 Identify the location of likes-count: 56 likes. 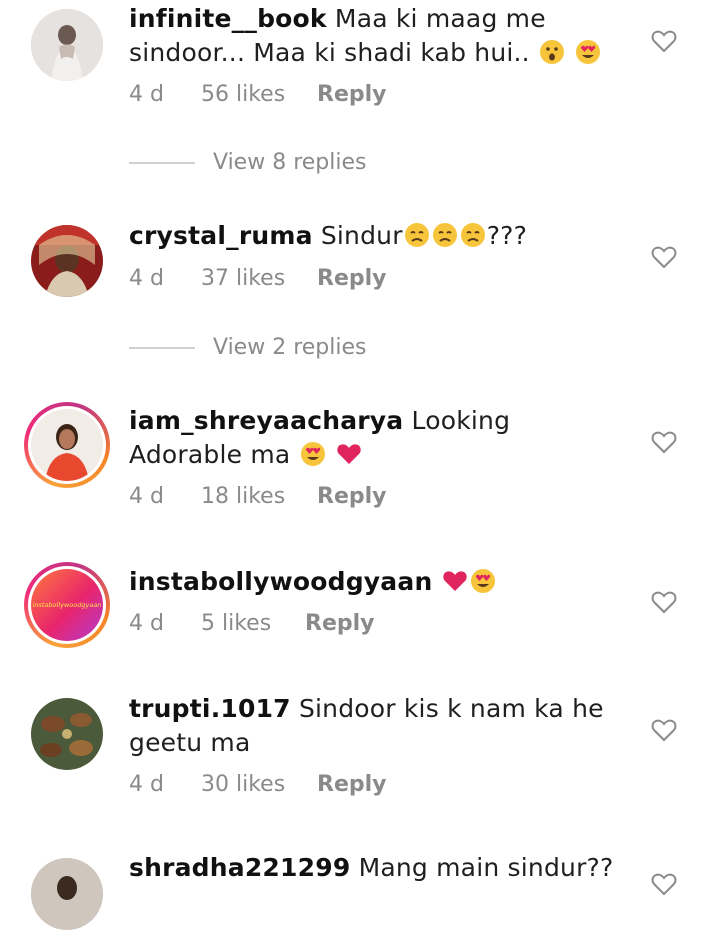
(259, 94).